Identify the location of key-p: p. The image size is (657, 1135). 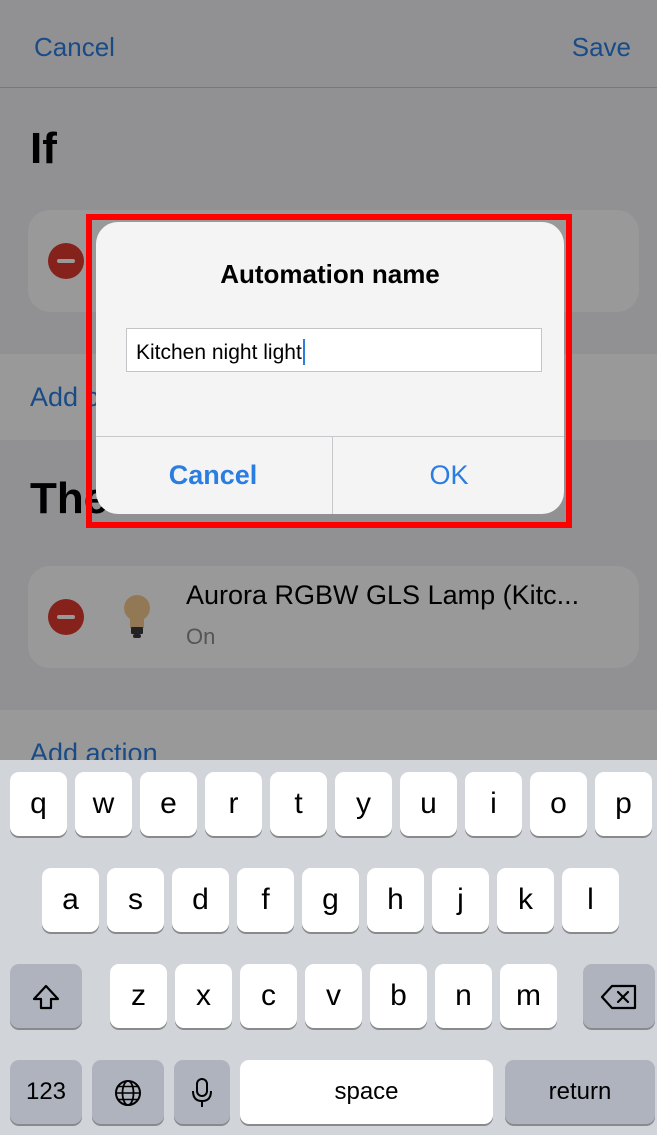
(623, 804).